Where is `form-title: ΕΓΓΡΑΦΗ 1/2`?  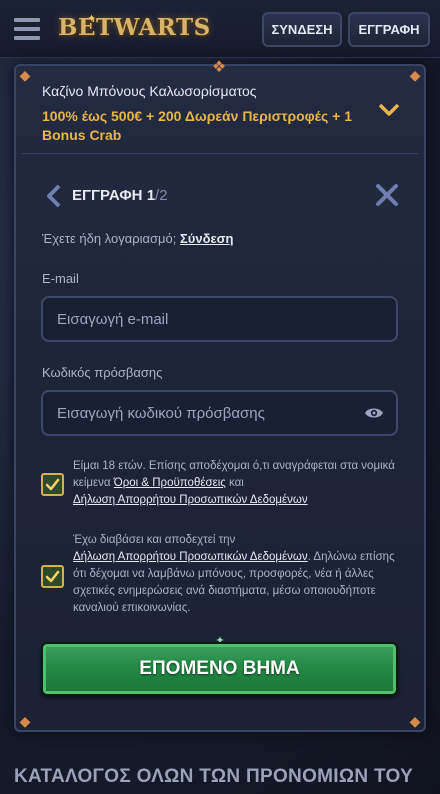
form-title: ΕΓΓΡΑΦΗ 1/2 is located at coordinates (120, 195).